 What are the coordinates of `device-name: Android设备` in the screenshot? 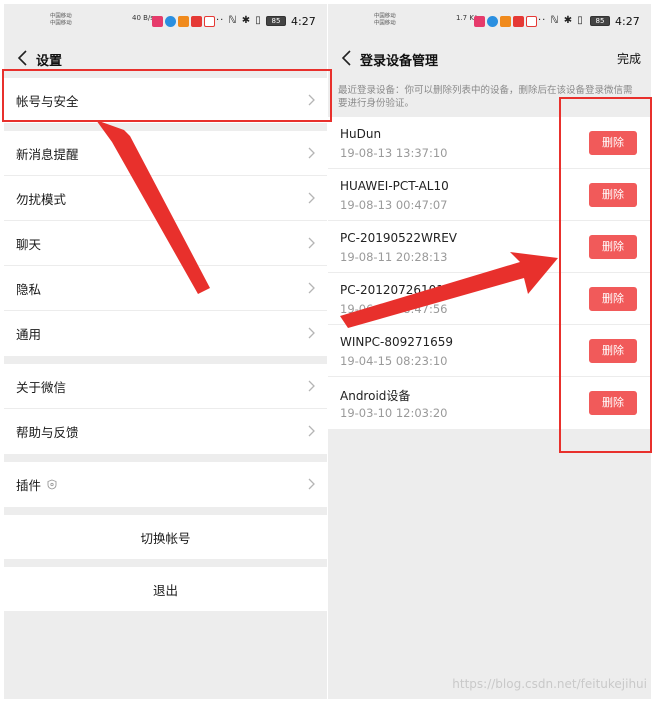 It's located at (375, 396).